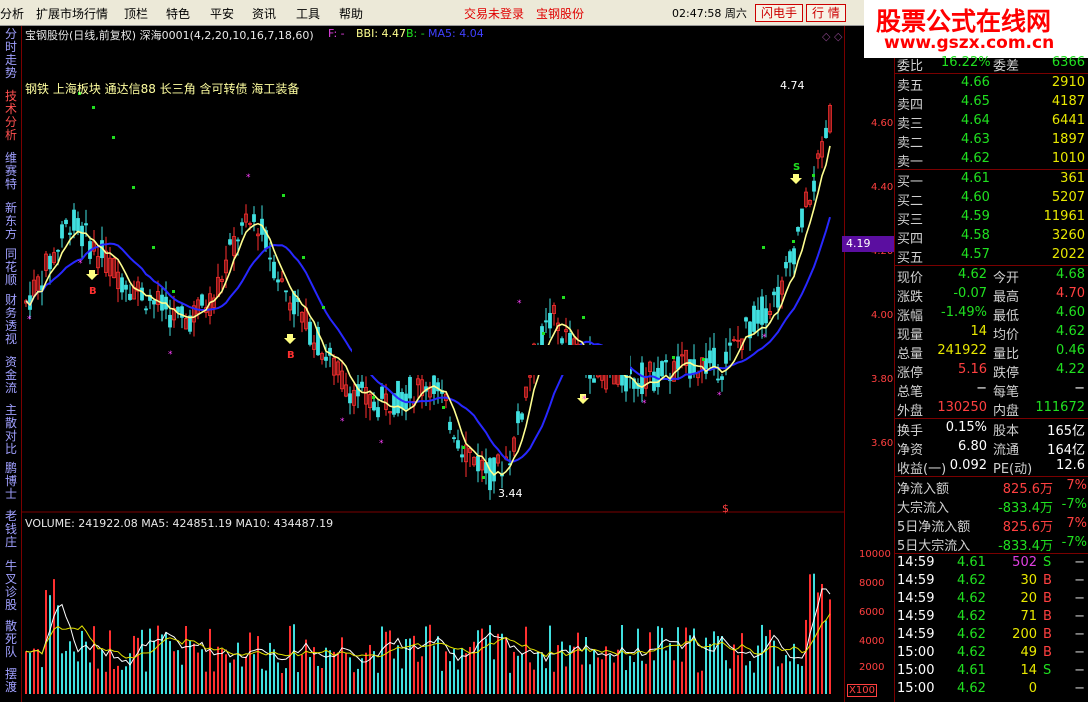  What do you see at coordinates (12, 13) in the screenshot?
I see `menu-item-analysis: 分析` at bounding box center [12, 13].